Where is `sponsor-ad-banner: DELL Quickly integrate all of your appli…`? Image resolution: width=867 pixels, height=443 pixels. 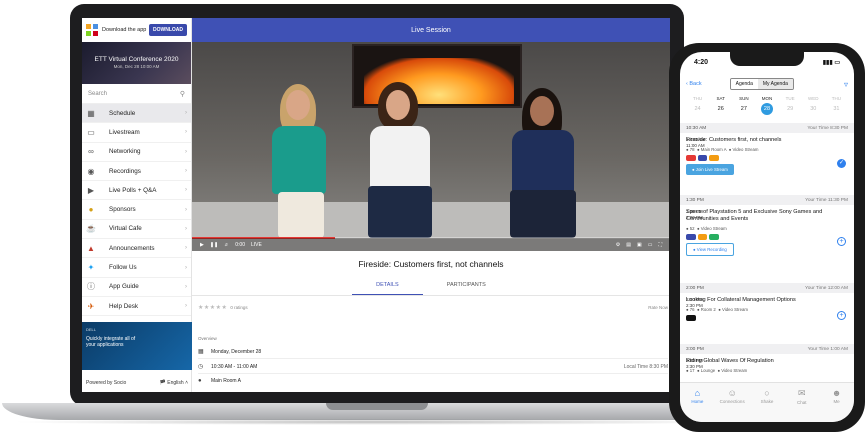 sponsor-ad-banner: DELL Quickly integrate all of your appli… is located at coordinates (137, 346).